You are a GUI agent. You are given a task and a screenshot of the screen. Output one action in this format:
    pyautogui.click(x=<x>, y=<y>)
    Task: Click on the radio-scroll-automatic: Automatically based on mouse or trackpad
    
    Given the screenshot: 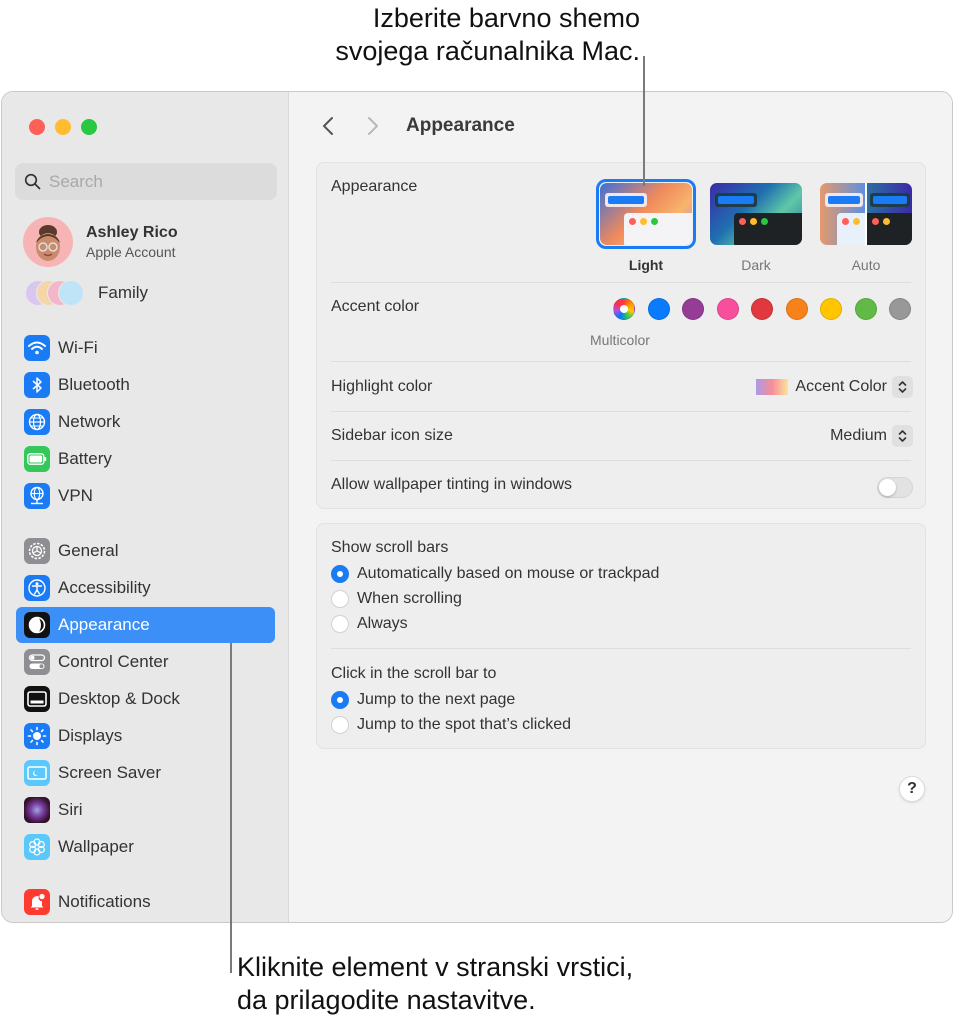 What is the action you would take?
    pyautogui.click(x=495, y=574)
    